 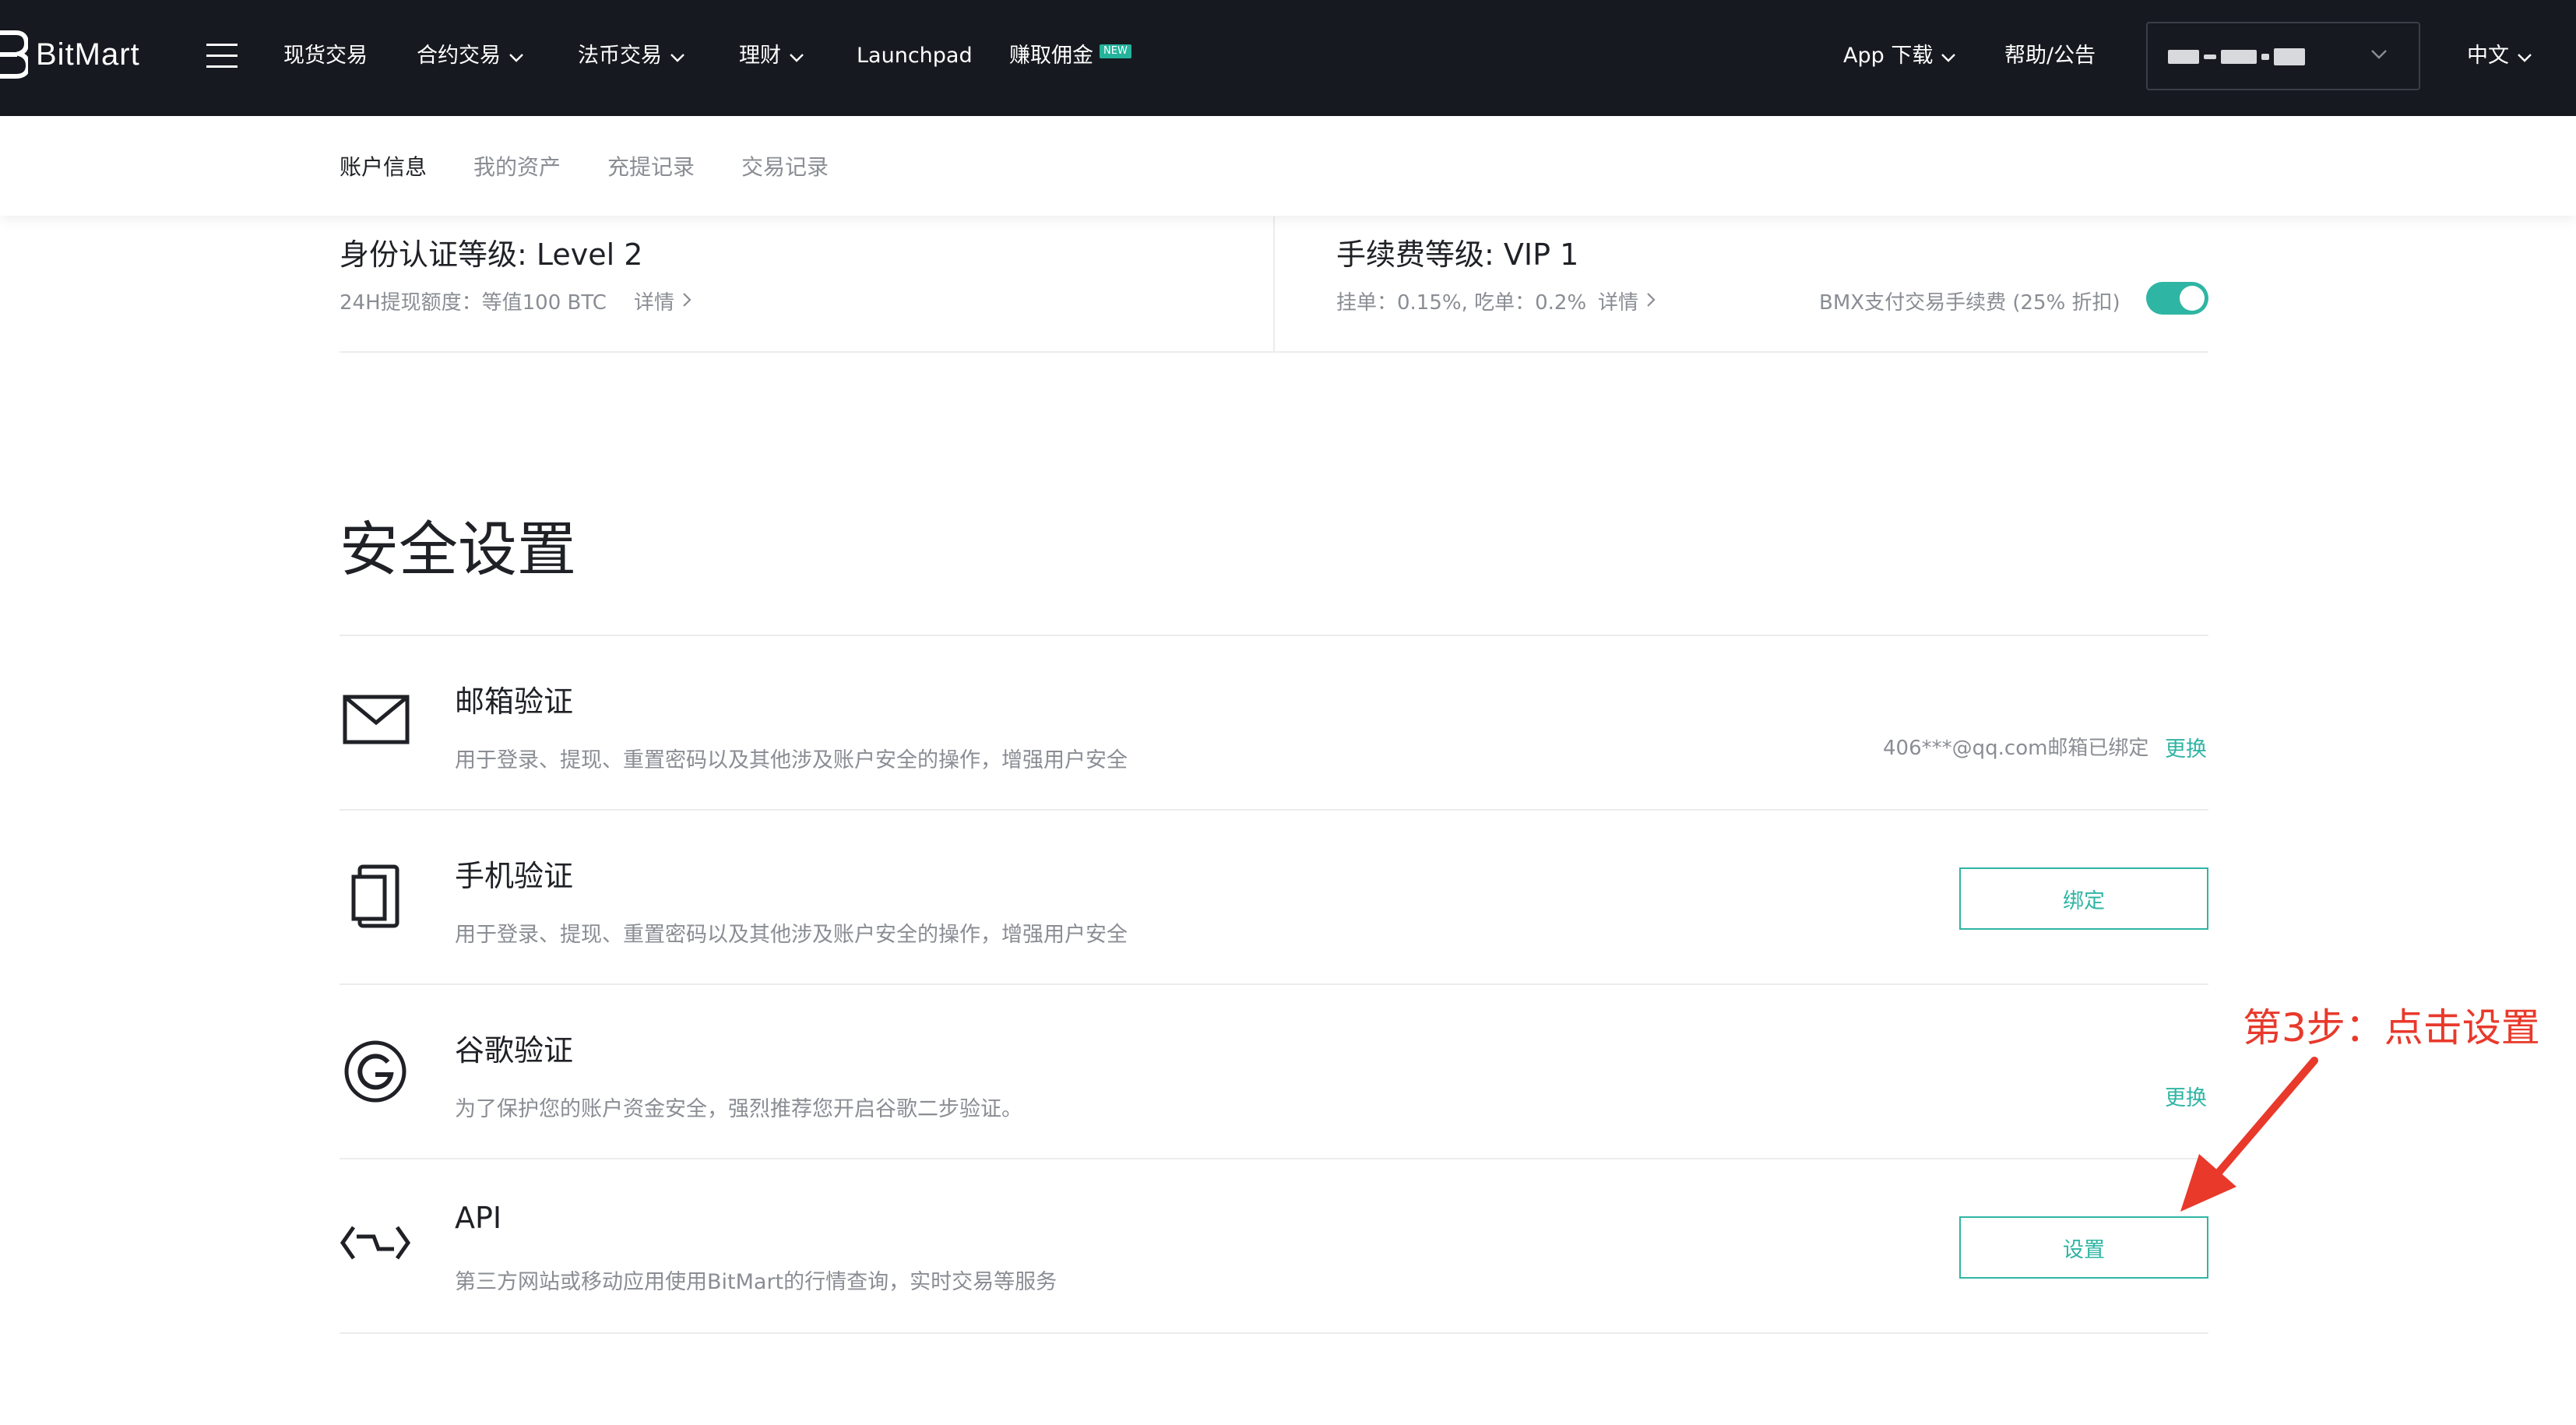 I want to click on nav-label: 帮助/公告, so click(x=2050, y=56).